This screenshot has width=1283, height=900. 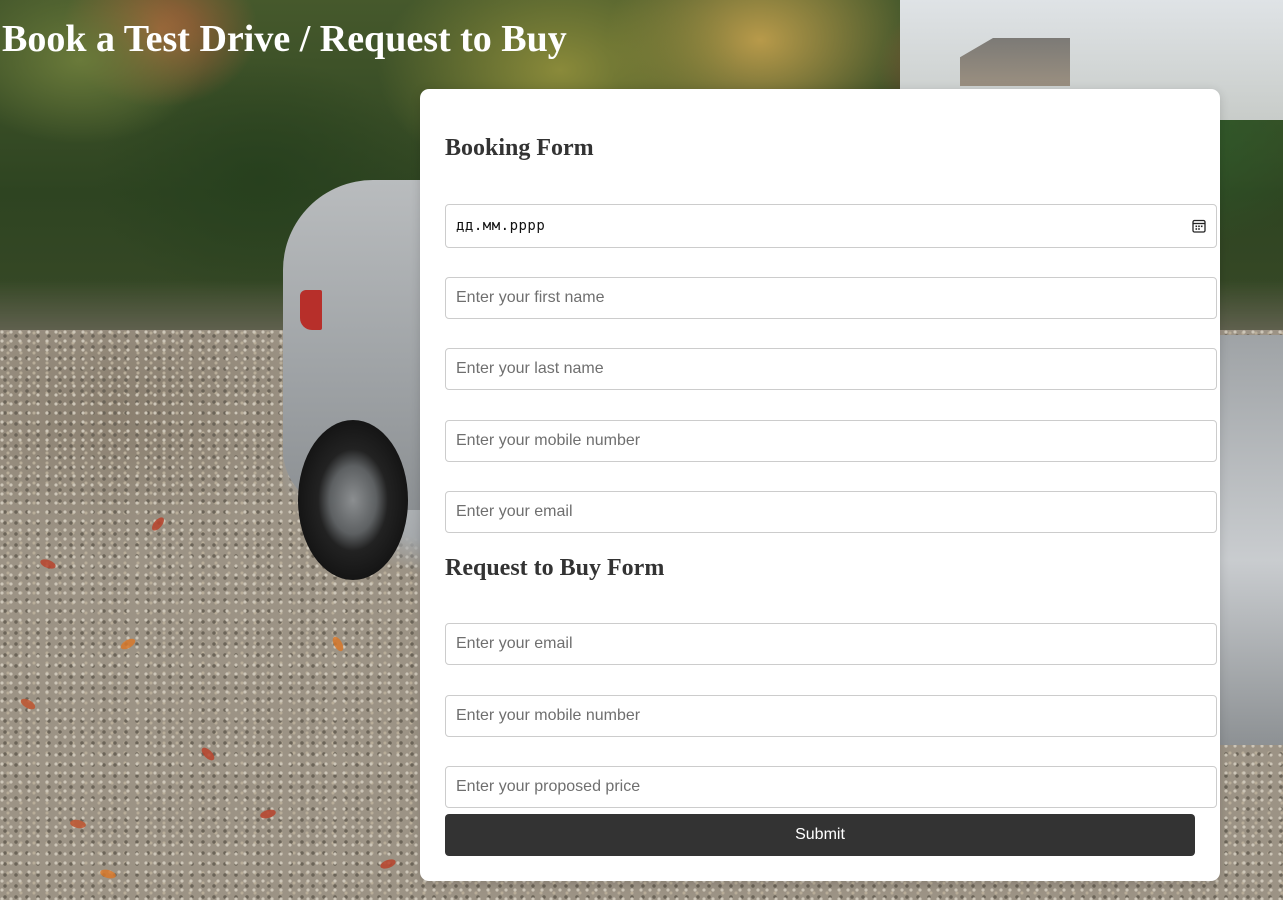 I want to click on buy-email-input, so click(x=831, y=644).